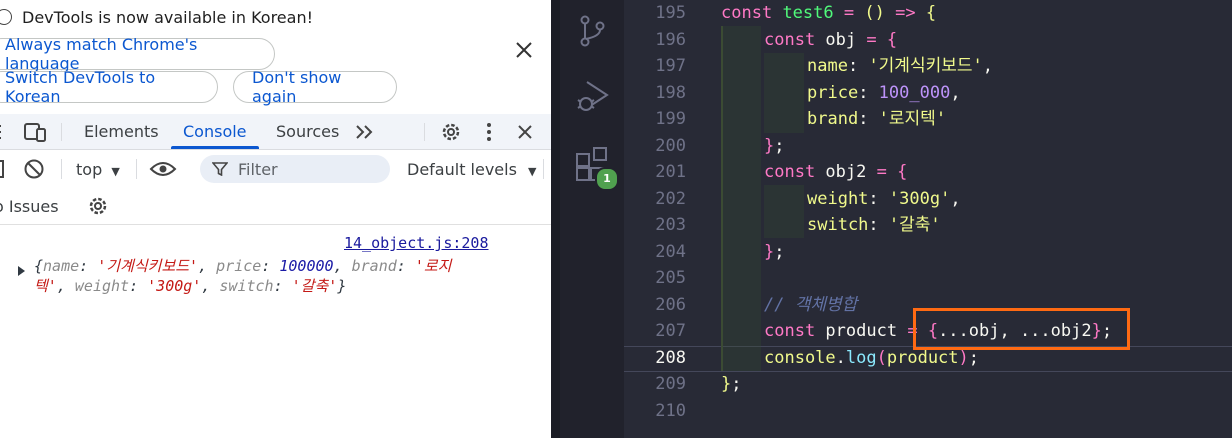 The width and height of the screenshot is (1232, 438). I want to click on line-number: 195, so click(670, 13).